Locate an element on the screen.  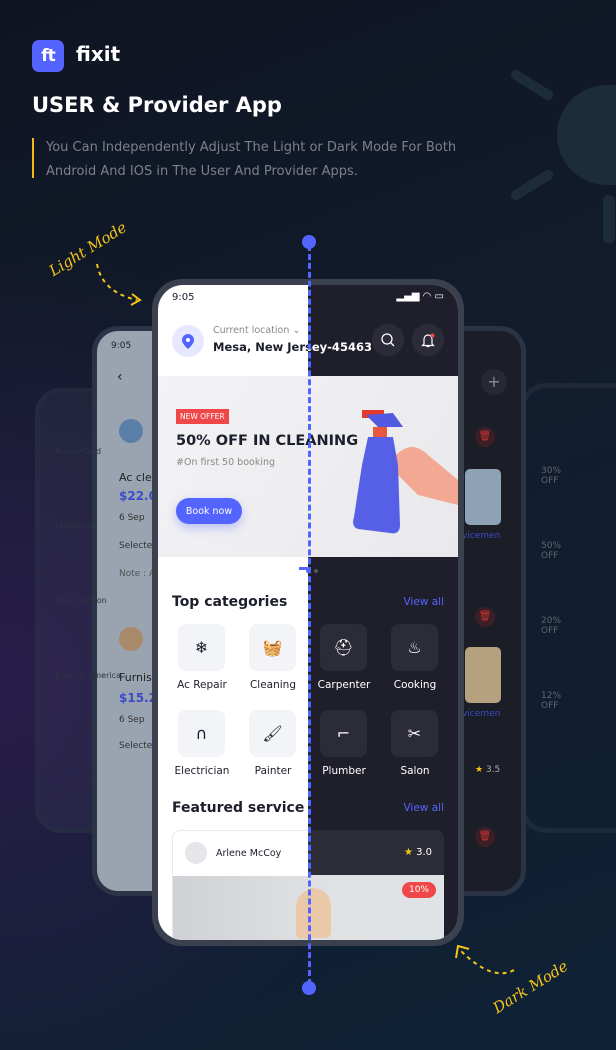
provider-name: Arlene McCoy is located at coordinates (249, 853).